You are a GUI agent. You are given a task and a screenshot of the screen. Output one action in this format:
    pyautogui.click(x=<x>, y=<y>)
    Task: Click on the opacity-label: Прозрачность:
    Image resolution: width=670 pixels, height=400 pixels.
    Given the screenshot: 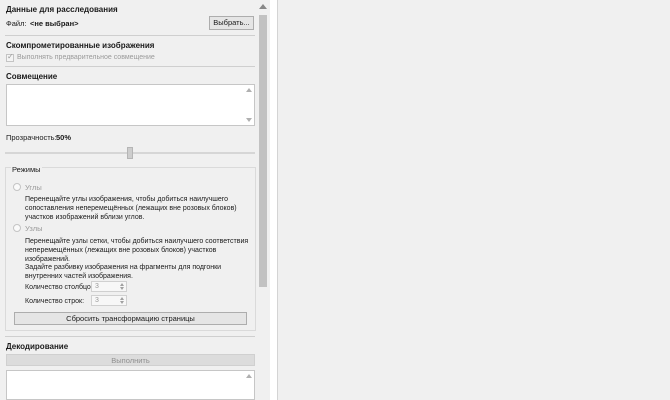 What is the action you would take?
    pyautogui.click(x=31, y=137)
    